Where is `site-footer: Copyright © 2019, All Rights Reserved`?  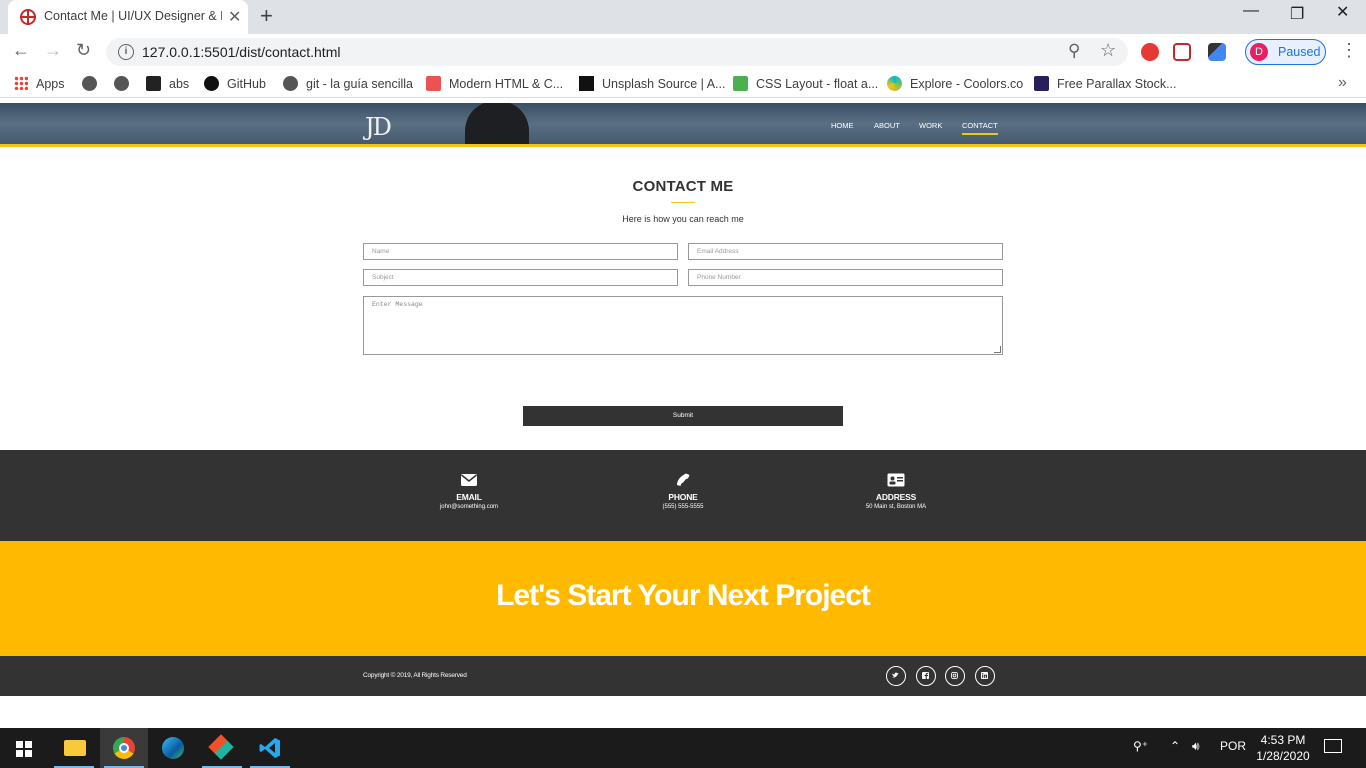 site-footer: Copyright © 2019, All Rights Reserved is located at coordinates (683, 676).